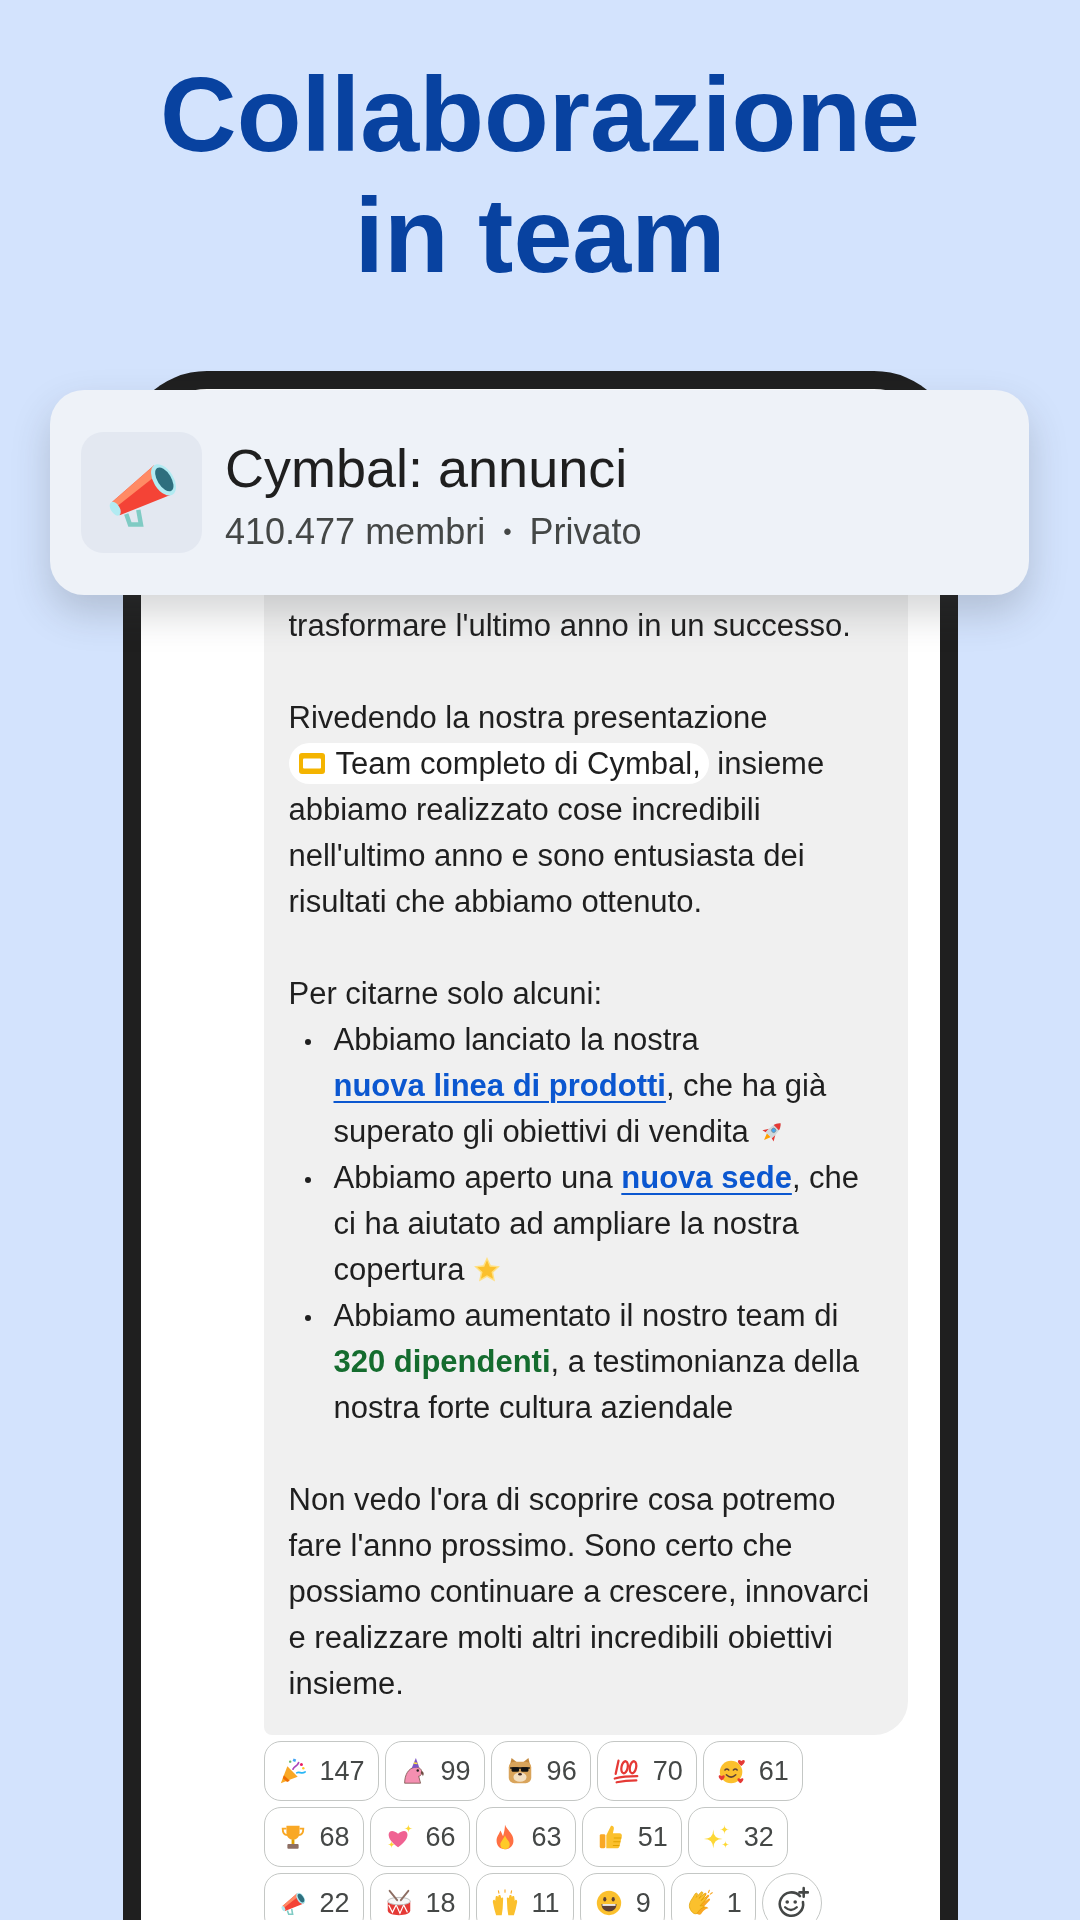  Describe the element at coordinates (313, 1837) in the screenshot. I see `reaction-chip: 68` at that location.